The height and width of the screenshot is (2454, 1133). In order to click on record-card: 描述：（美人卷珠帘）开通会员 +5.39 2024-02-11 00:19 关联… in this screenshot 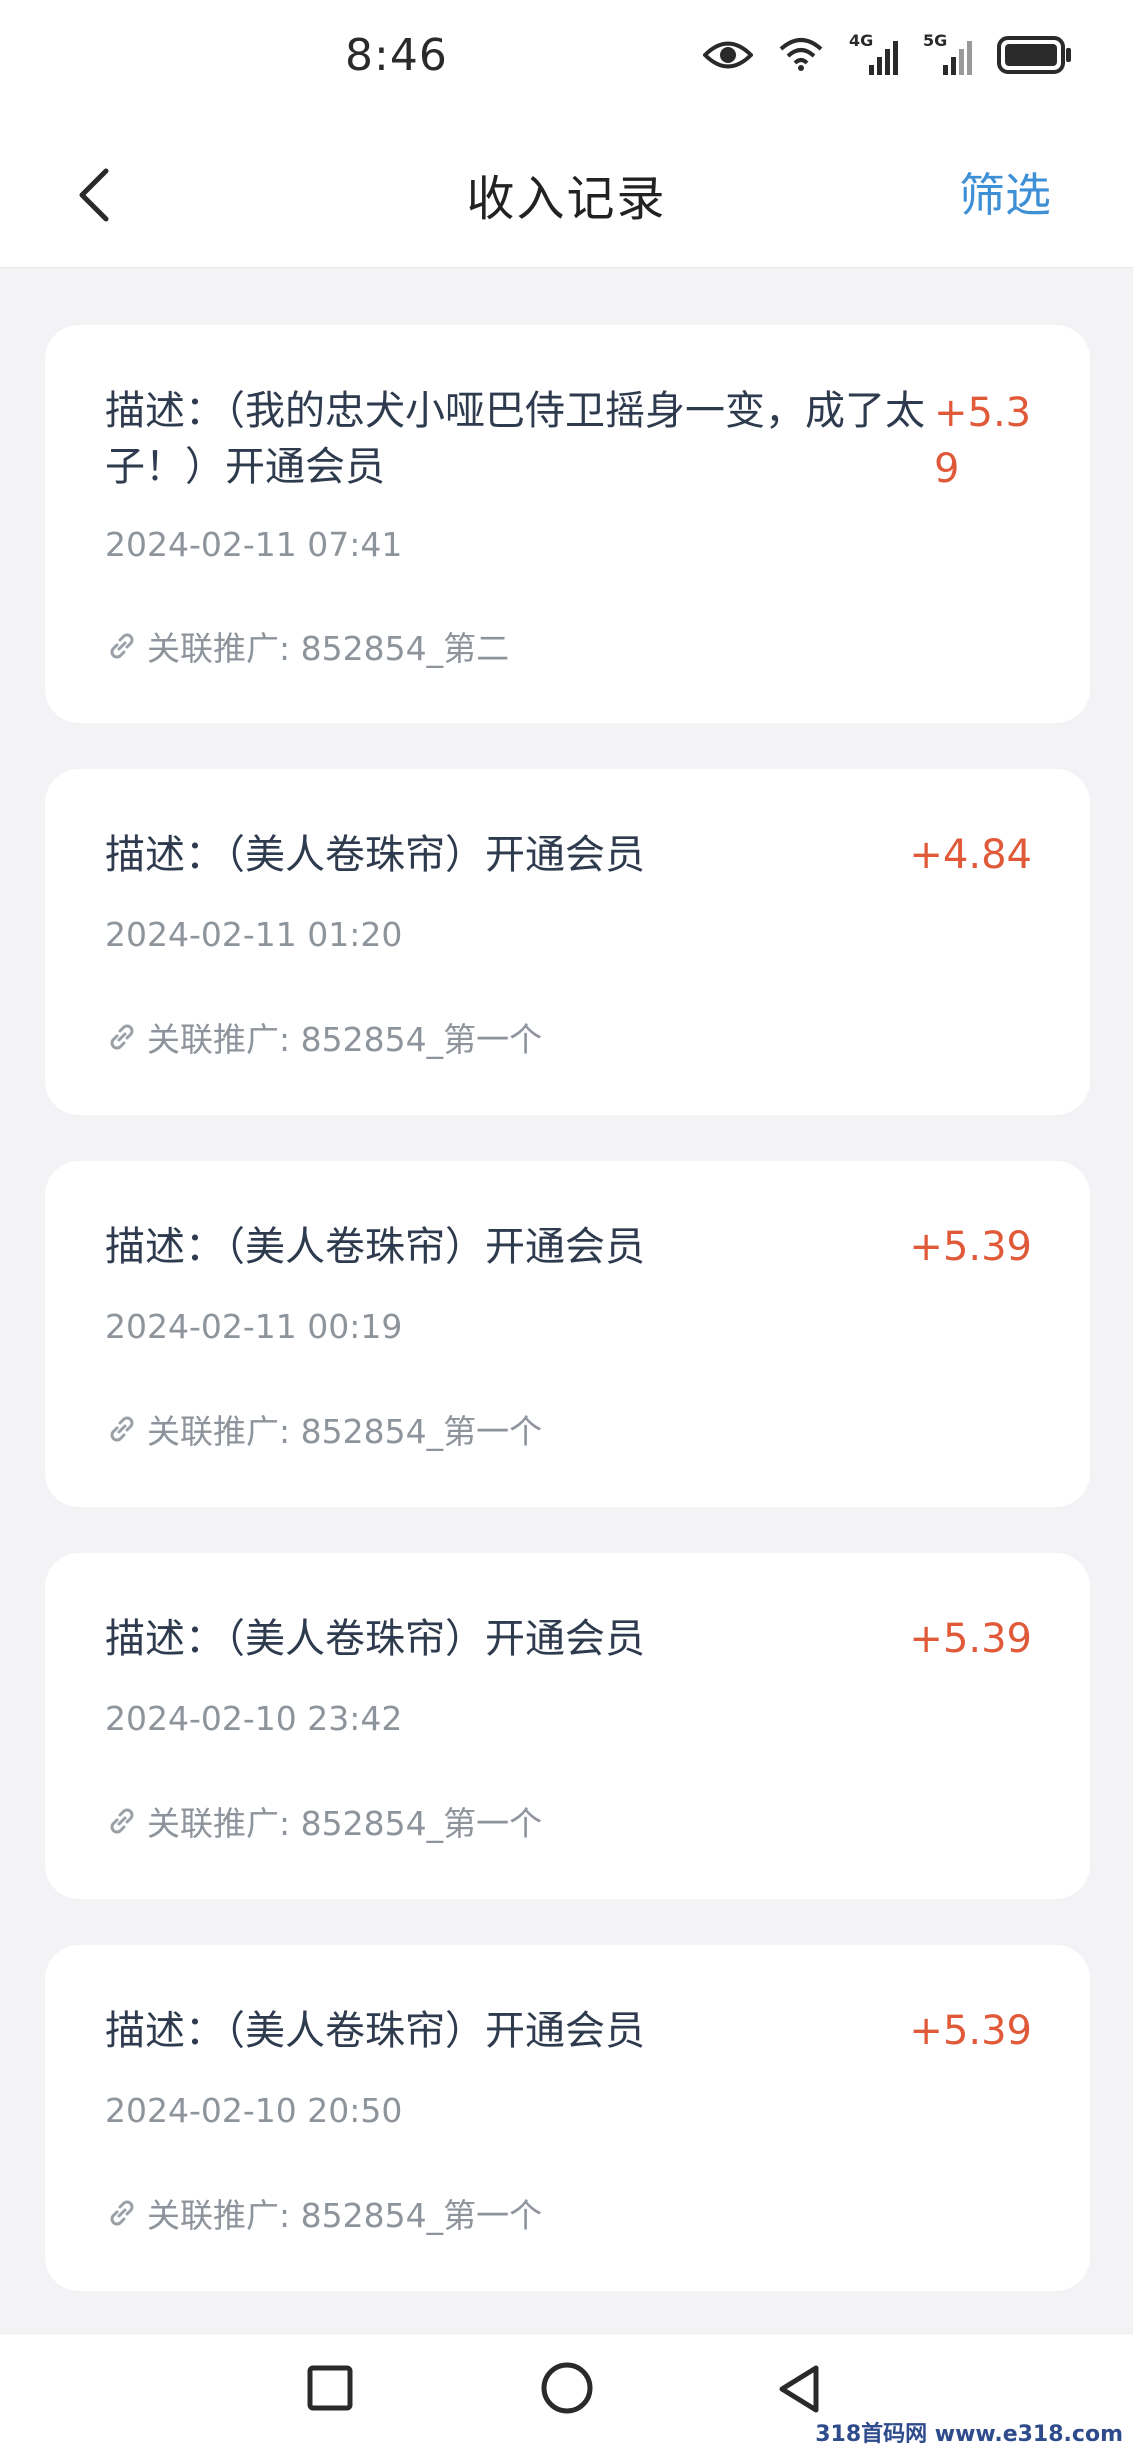, I will do `click(567, 1334)`.